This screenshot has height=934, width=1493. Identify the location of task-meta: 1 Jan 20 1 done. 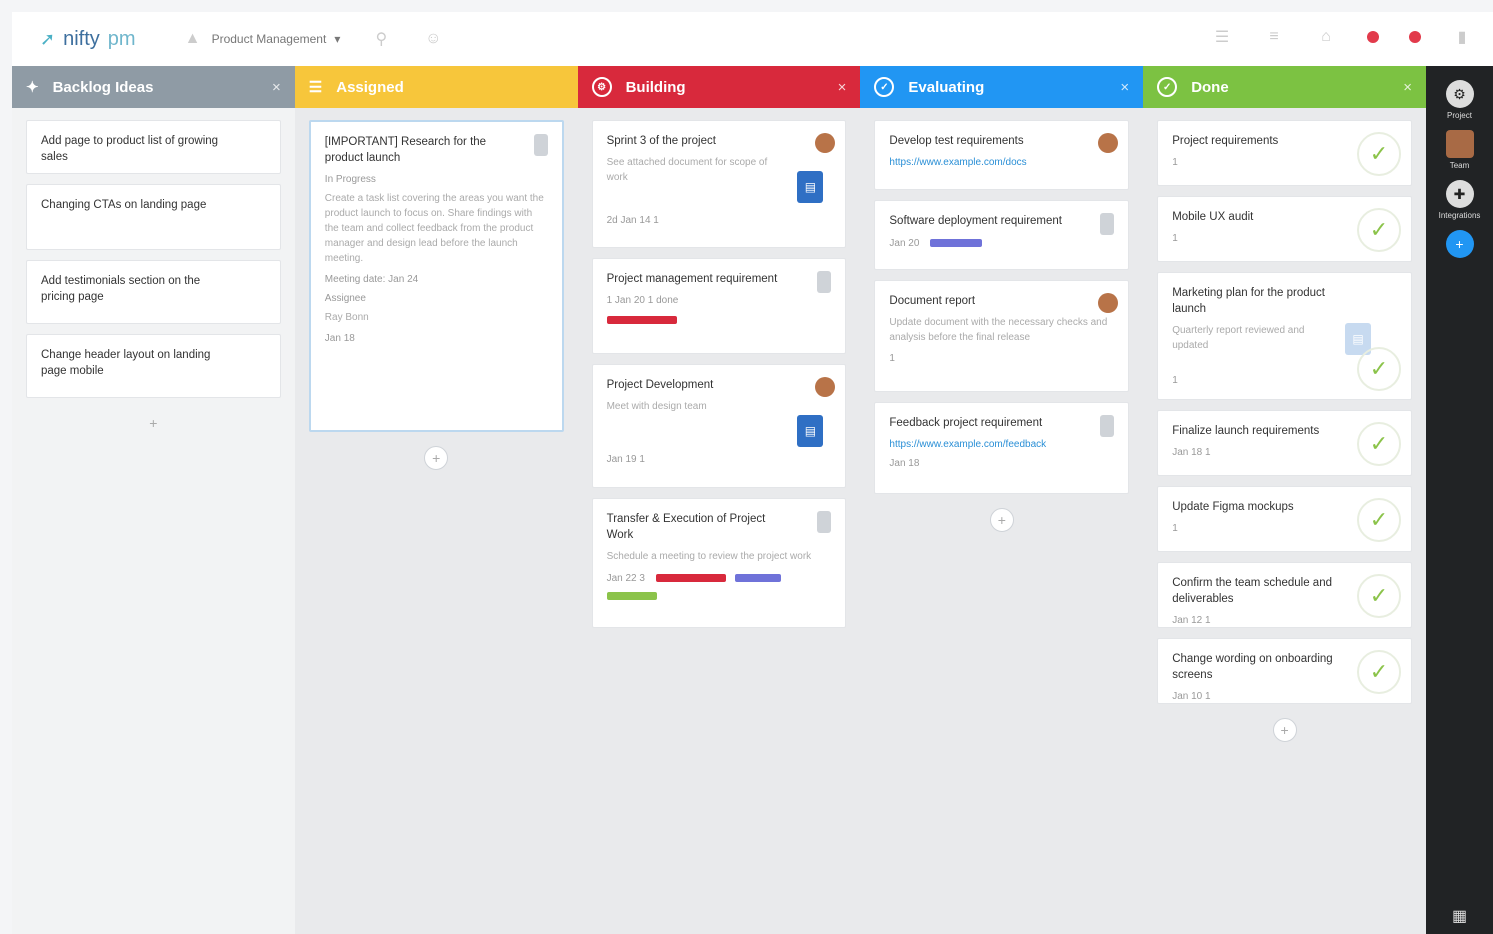
(642, 301).